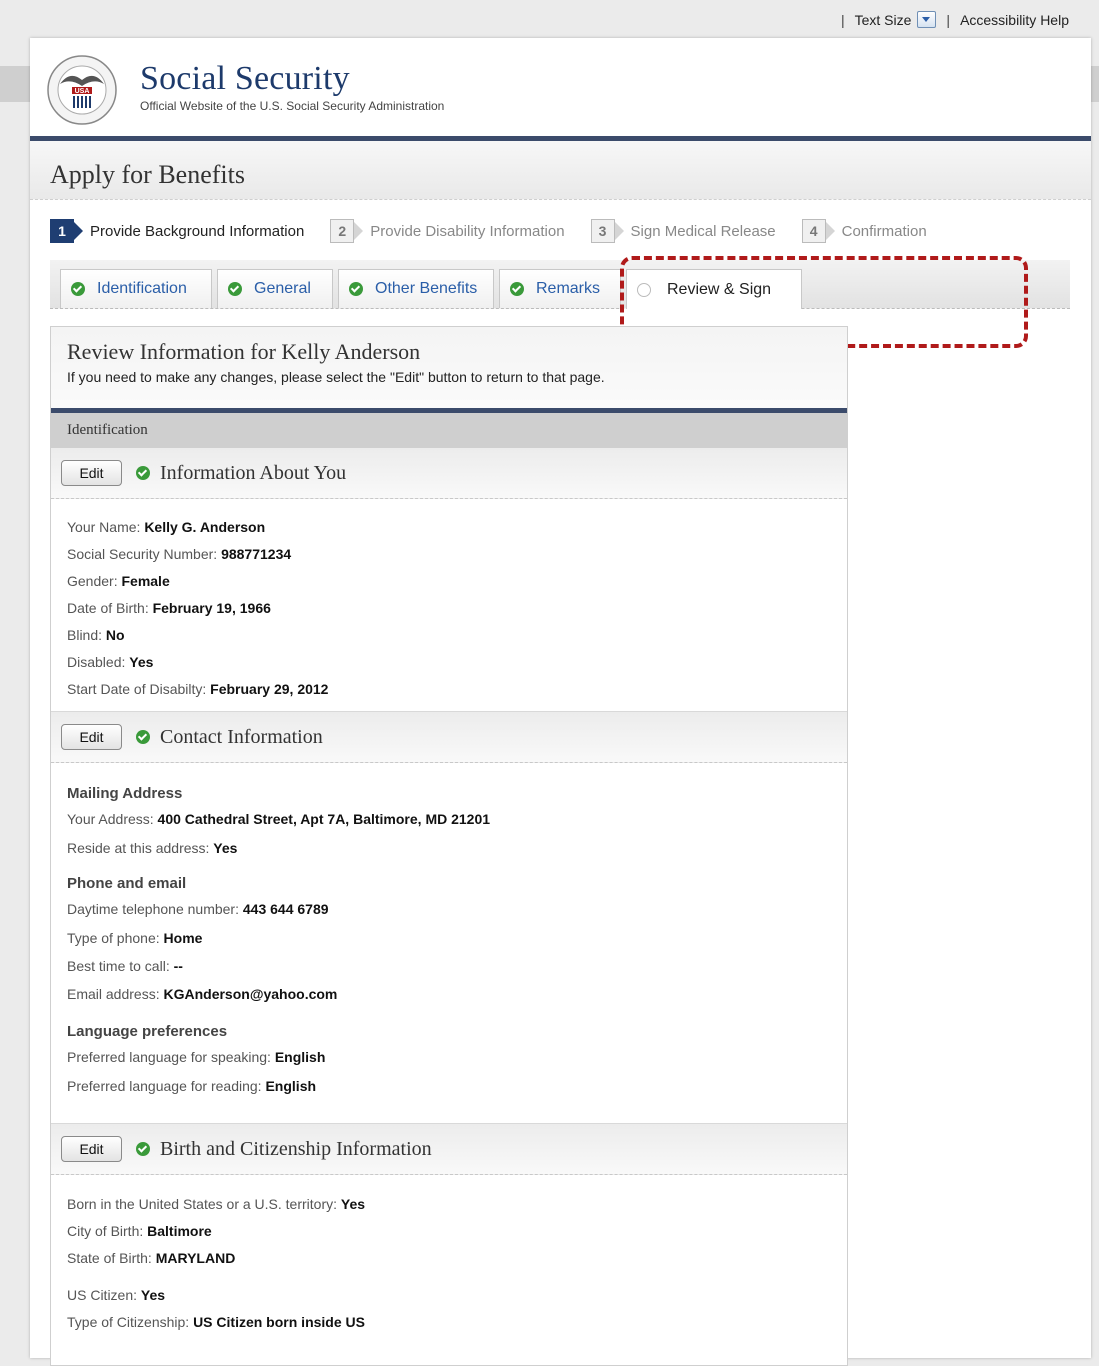 This screenshot has height=1366, width=1099. I want to click on svg-text: USA, so click(82, 91).